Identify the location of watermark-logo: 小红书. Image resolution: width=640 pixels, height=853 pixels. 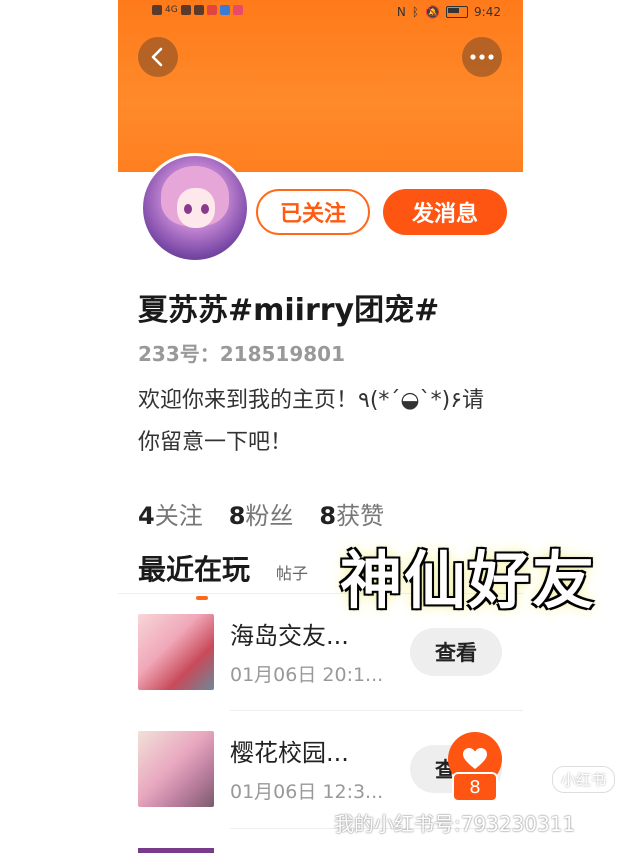
(584, 779).